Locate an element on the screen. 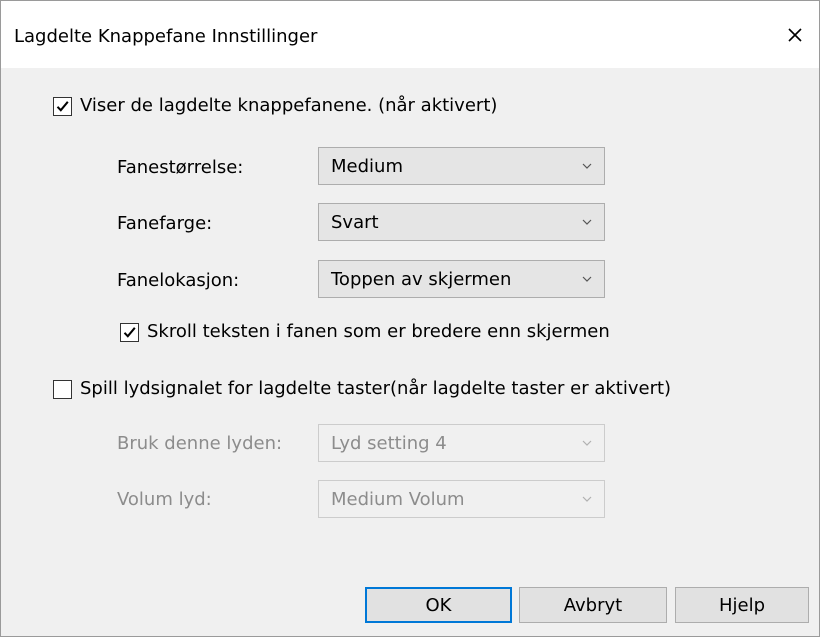 This screenshot has width=820, height=637. sound-volume-label: Volum lyd: is located at coordinates (164, 499).